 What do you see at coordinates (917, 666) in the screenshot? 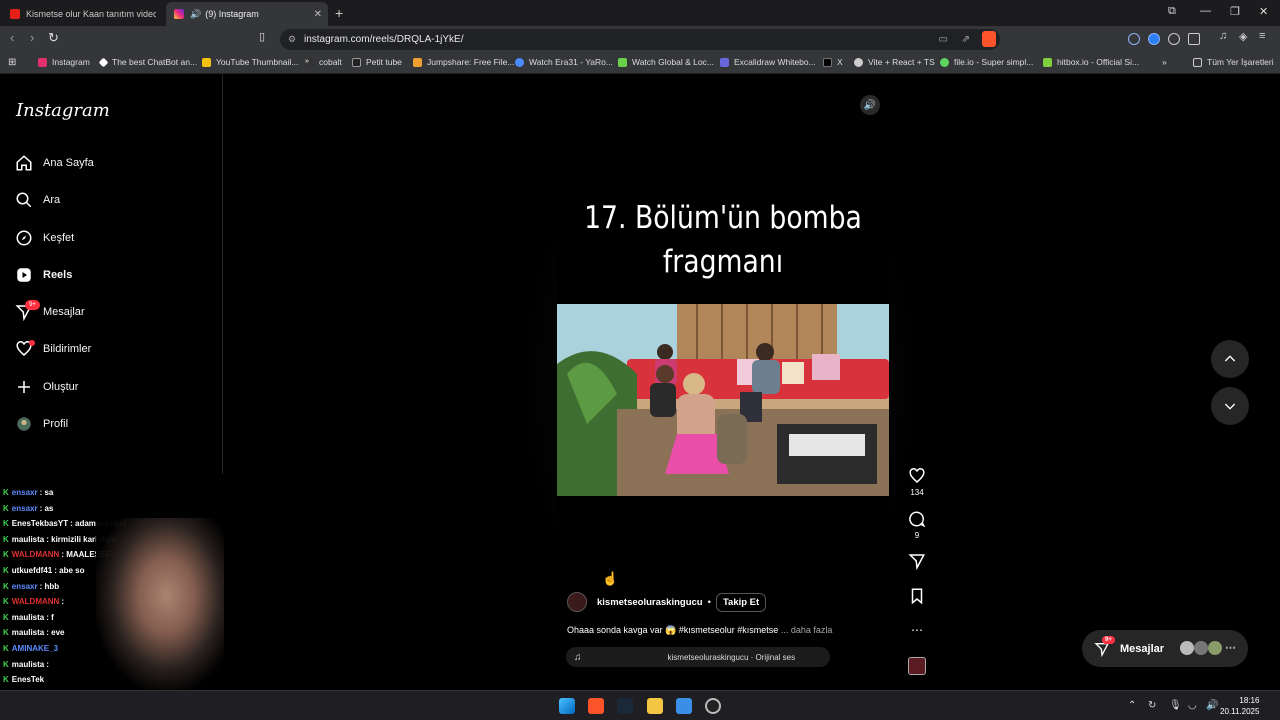
I see `audio-thumbnail` at bounding box center [917, 666].